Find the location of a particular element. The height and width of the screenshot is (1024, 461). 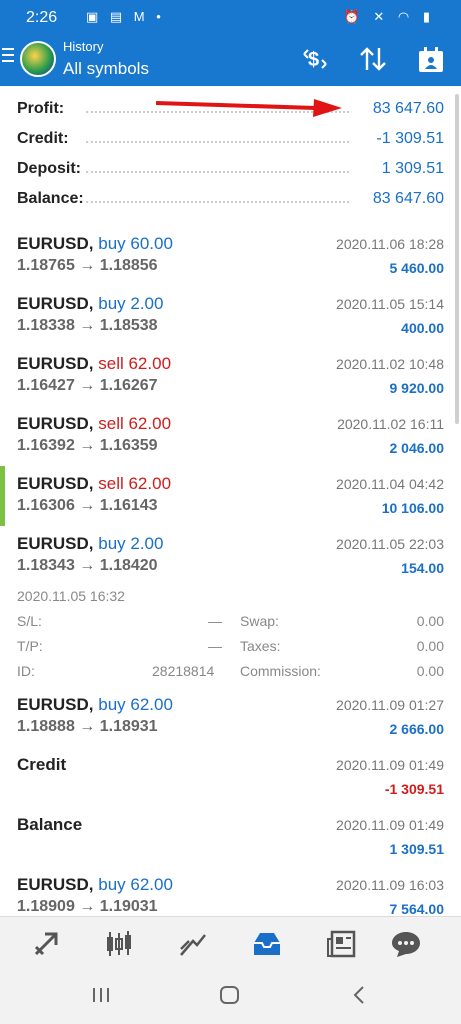

deposit-label: Deposit: is located at coordinates (49, 168).